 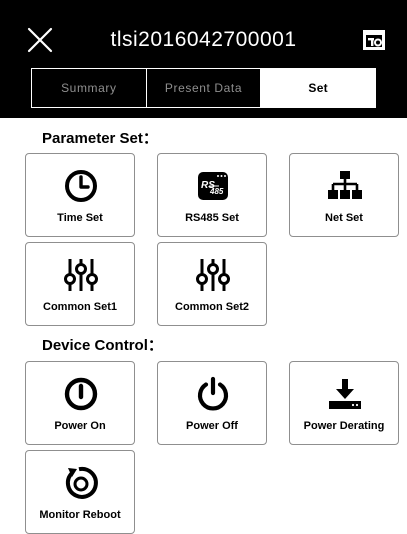 What do you see at coordinates (80, 307) in the screenshot?
I see `common-set1-label: Common Set1` at bounding box center [80, 307].